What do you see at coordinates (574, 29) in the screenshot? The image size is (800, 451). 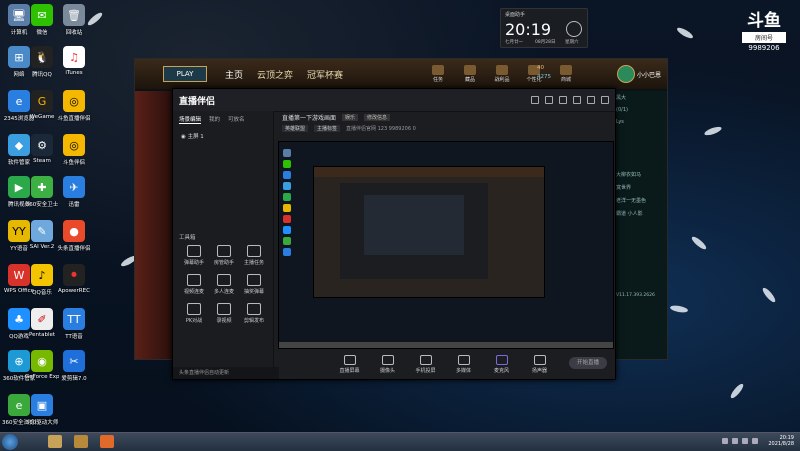 I see `weather-icon` at bounding box center [574, 29].